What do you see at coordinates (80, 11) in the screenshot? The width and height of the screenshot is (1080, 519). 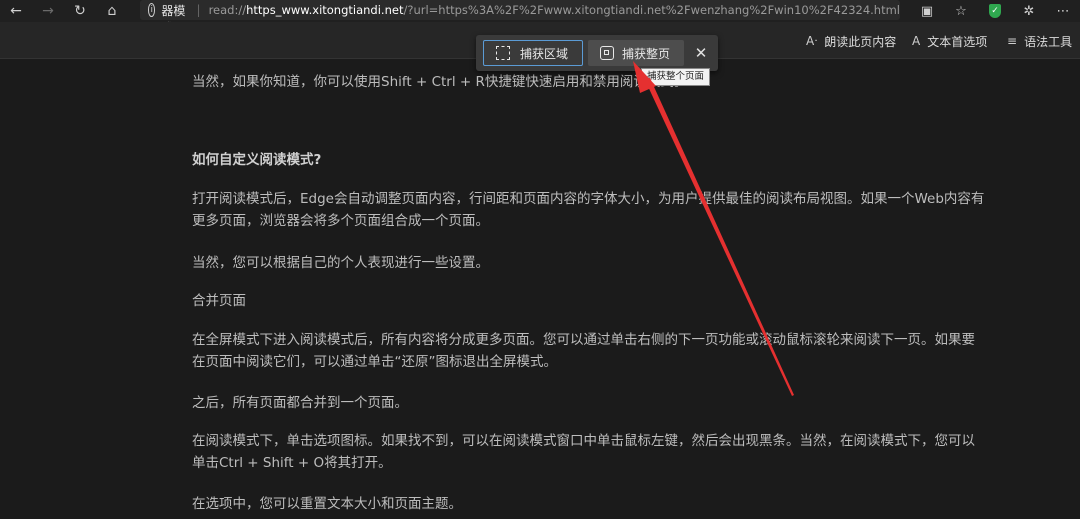 I see `refresh-icon: ↻` at bounding box center [80, 11].